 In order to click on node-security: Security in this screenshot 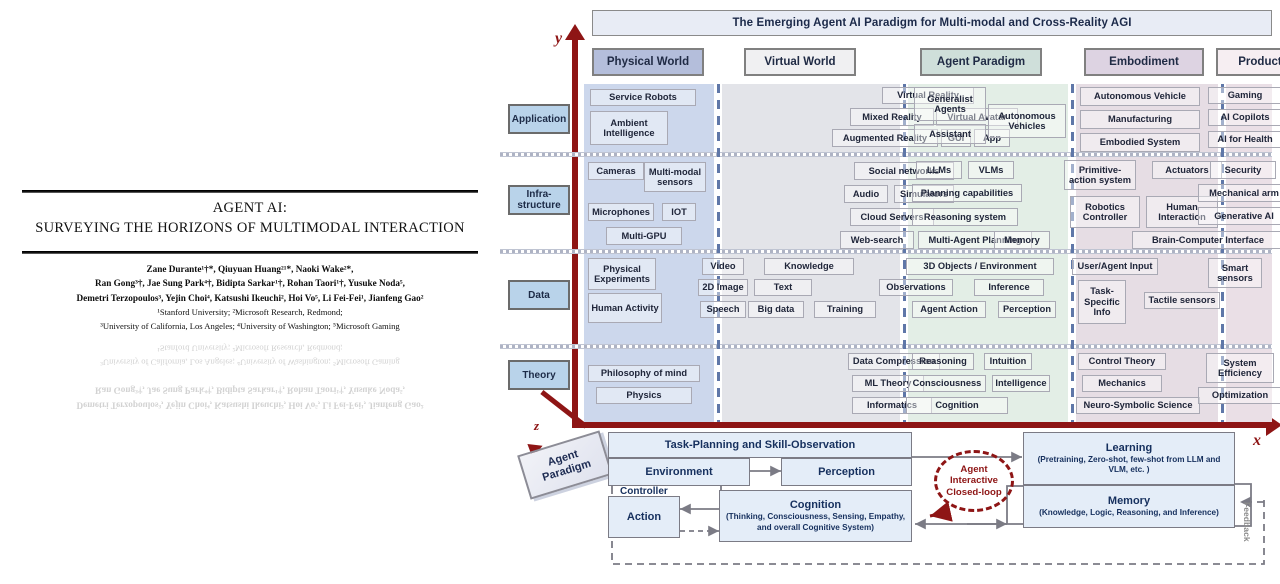, I will do `click(1243, 170)`.